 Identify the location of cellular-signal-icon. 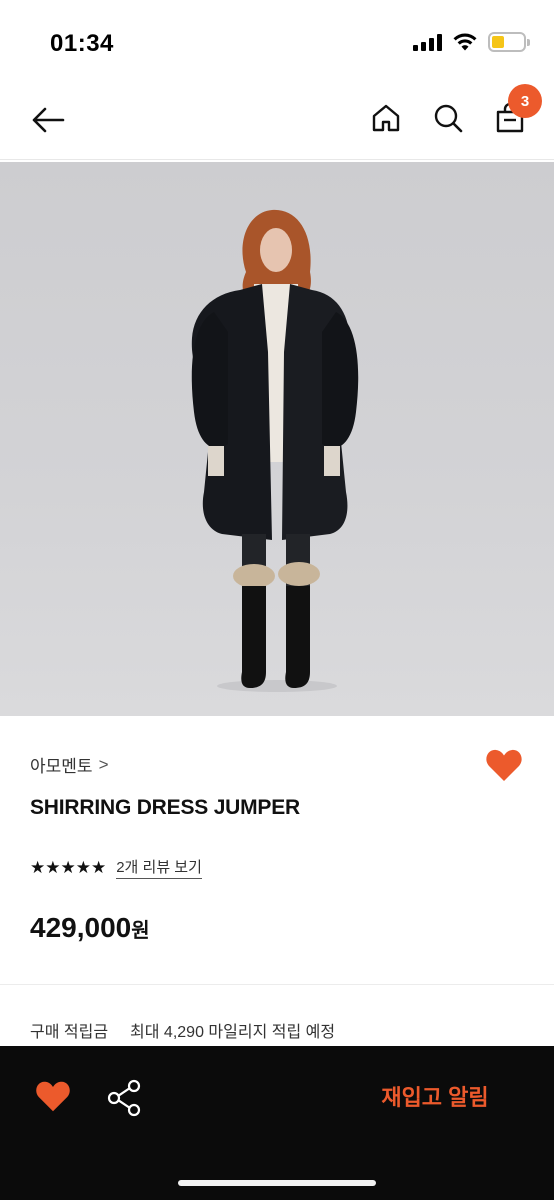
(427, 42).